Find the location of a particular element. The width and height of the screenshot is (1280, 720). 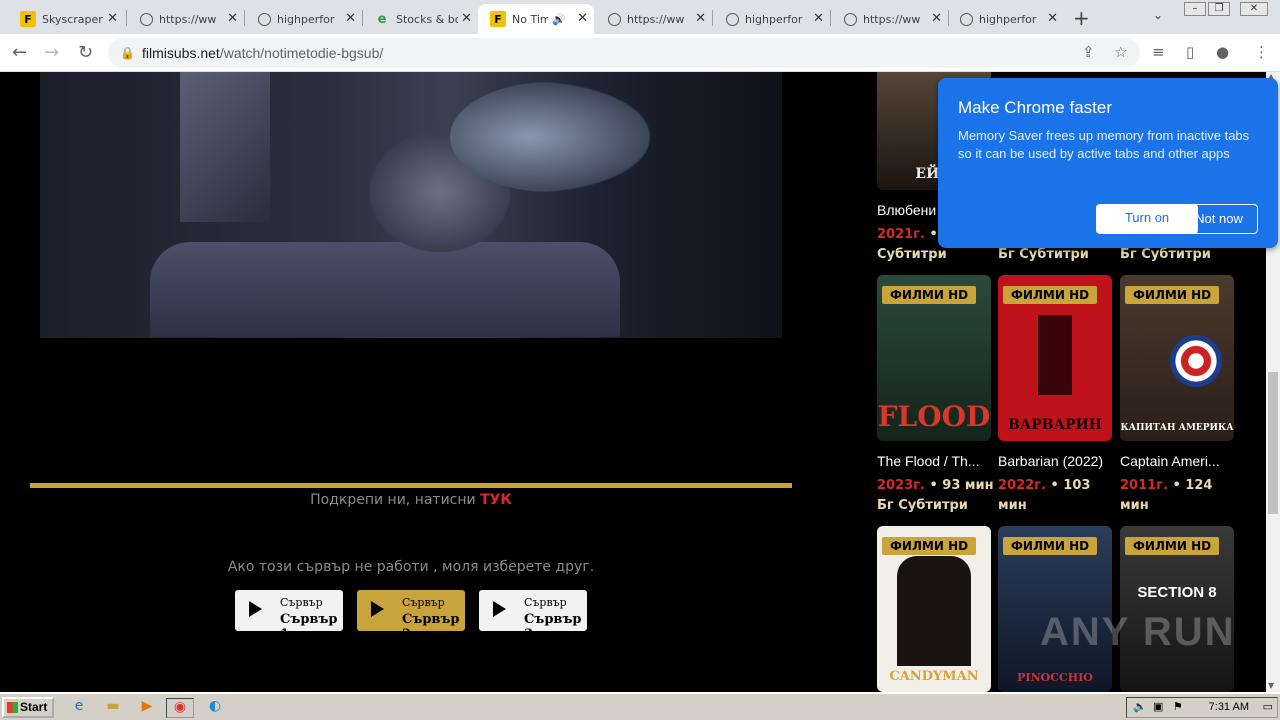

back-icon: ← is located at coordinates (19, 52).